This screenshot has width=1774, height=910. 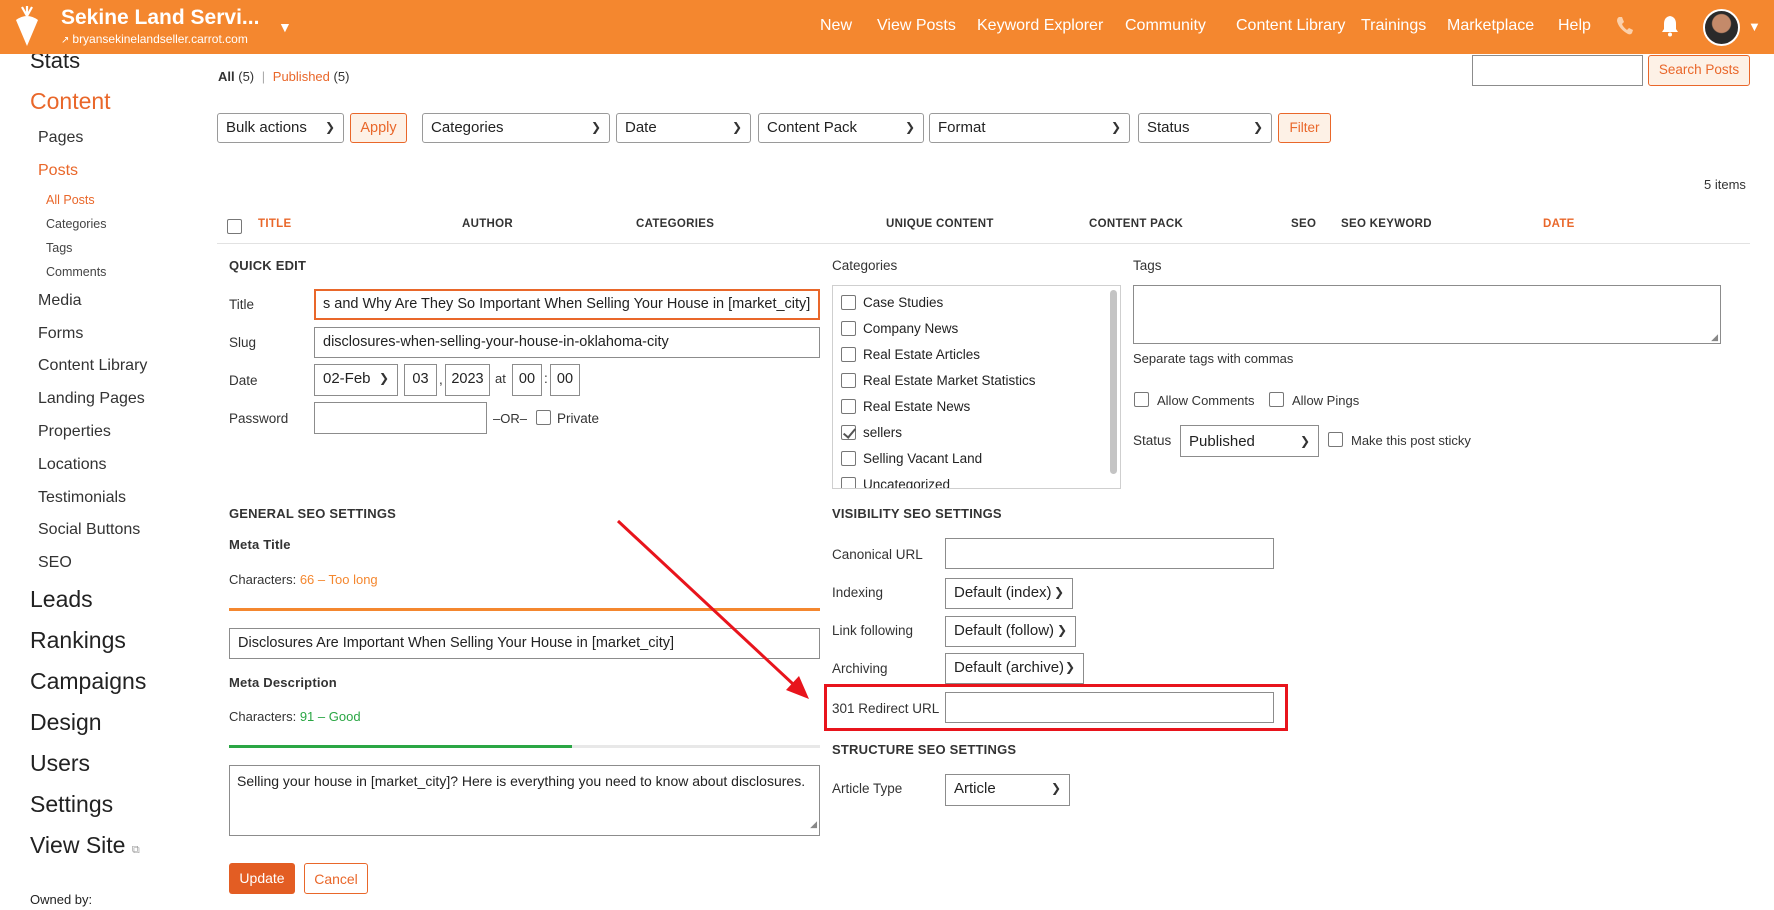 I want to click on update-button: Update, so click(x=262, y=878).